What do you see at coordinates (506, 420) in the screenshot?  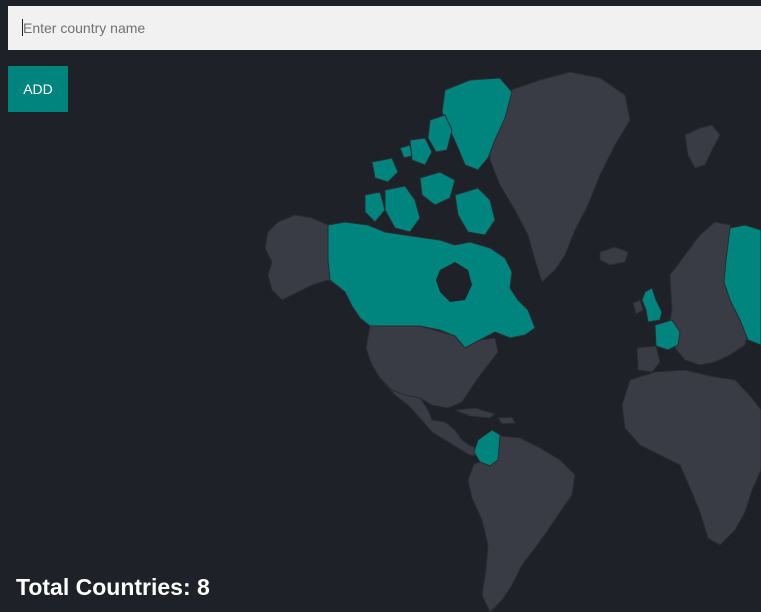 I see `country-hispaniola` at bounding box center [506, 420].